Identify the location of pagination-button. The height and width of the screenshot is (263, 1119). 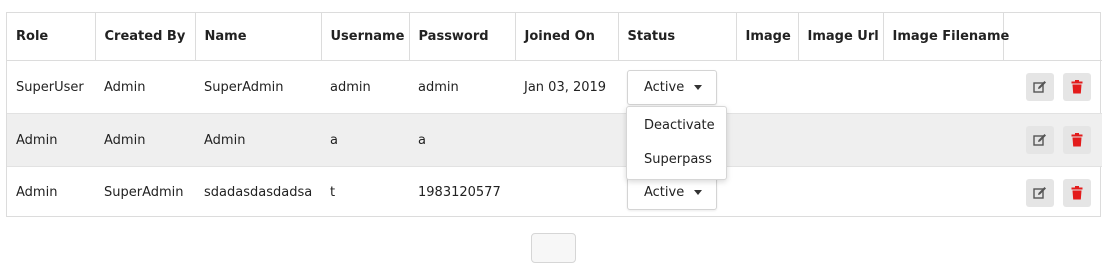
(553, 248).